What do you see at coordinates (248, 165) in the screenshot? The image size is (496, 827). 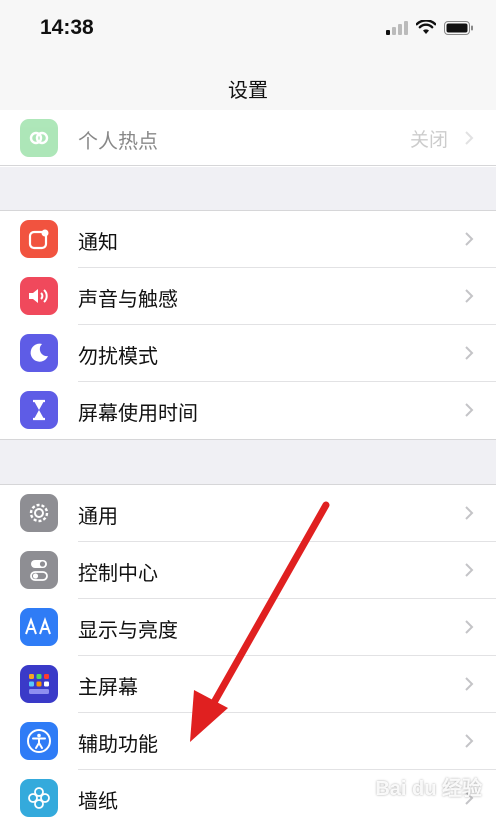 I see `group-divider-top` at bounding box center [248, 165].